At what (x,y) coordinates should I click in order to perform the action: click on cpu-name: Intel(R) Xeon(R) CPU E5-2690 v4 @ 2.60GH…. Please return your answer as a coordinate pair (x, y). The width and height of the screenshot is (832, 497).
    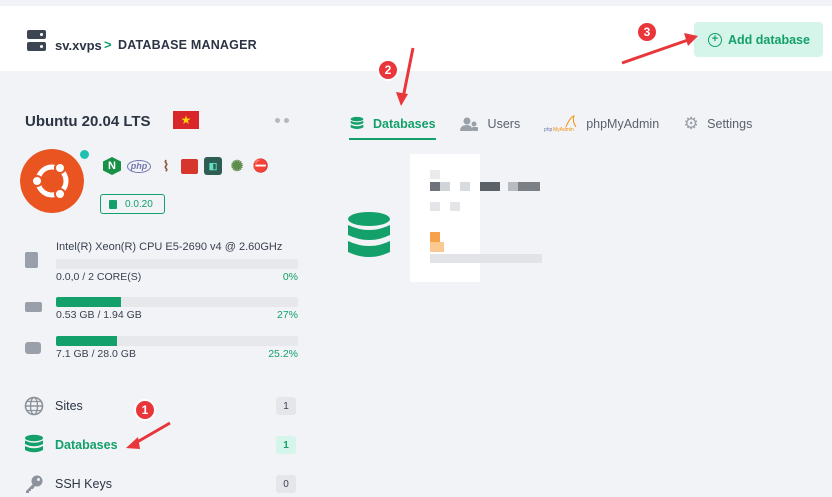
    Looking at the image, I should click on (169, 247).